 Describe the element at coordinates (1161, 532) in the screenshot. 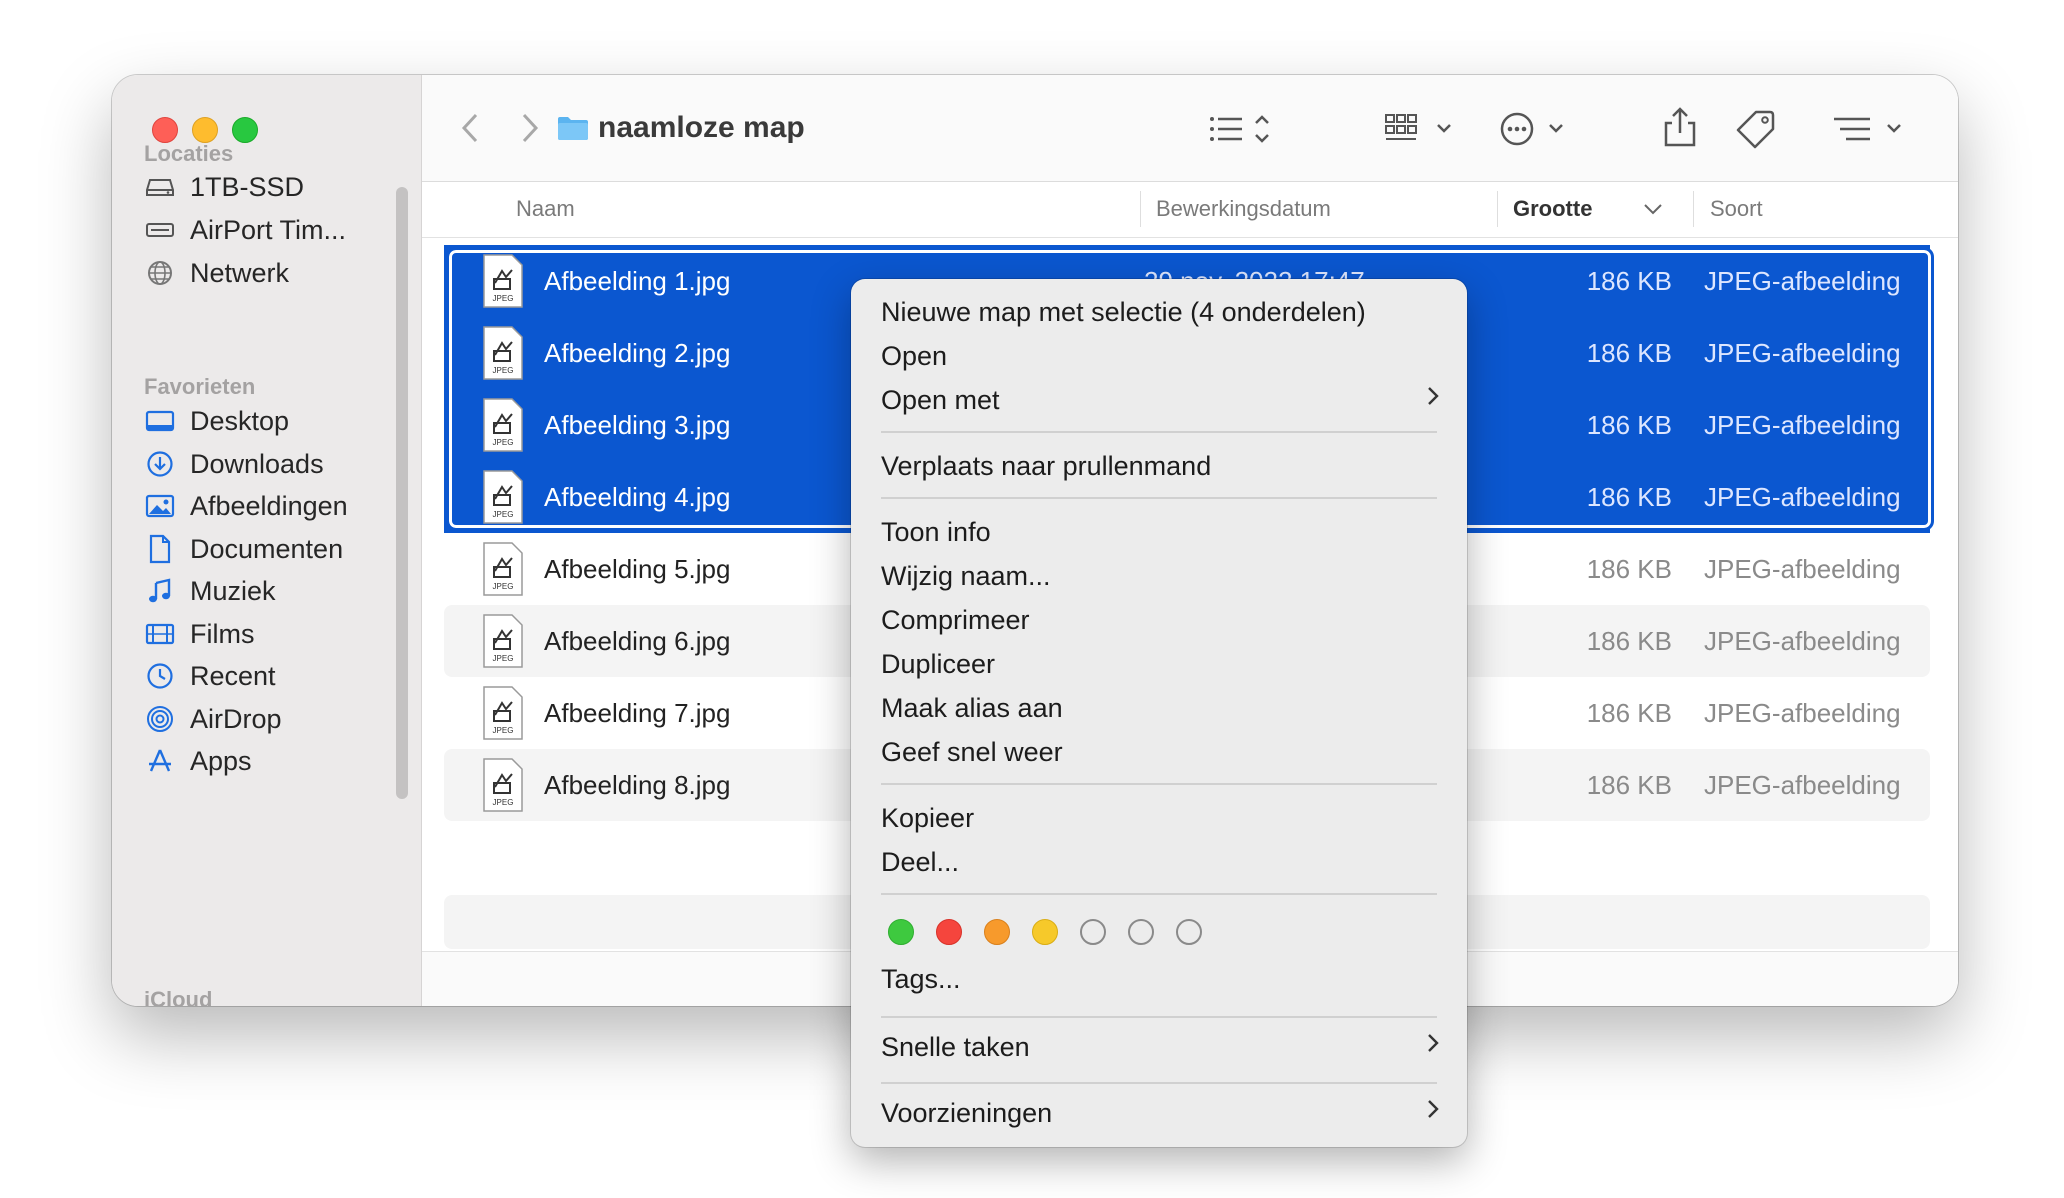

I see `menu-item-get-info: Toon info` at that location.